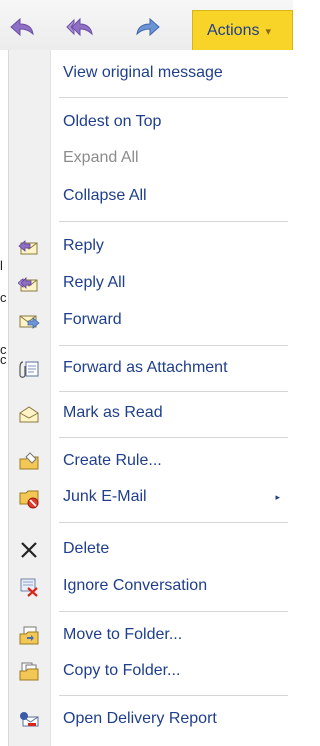 This screenshot has width=320, height=746. What do you see at coordinates (22, 28) in the screenshot?
I see `reply-arrow-icon` at bounding box center [22, 28].